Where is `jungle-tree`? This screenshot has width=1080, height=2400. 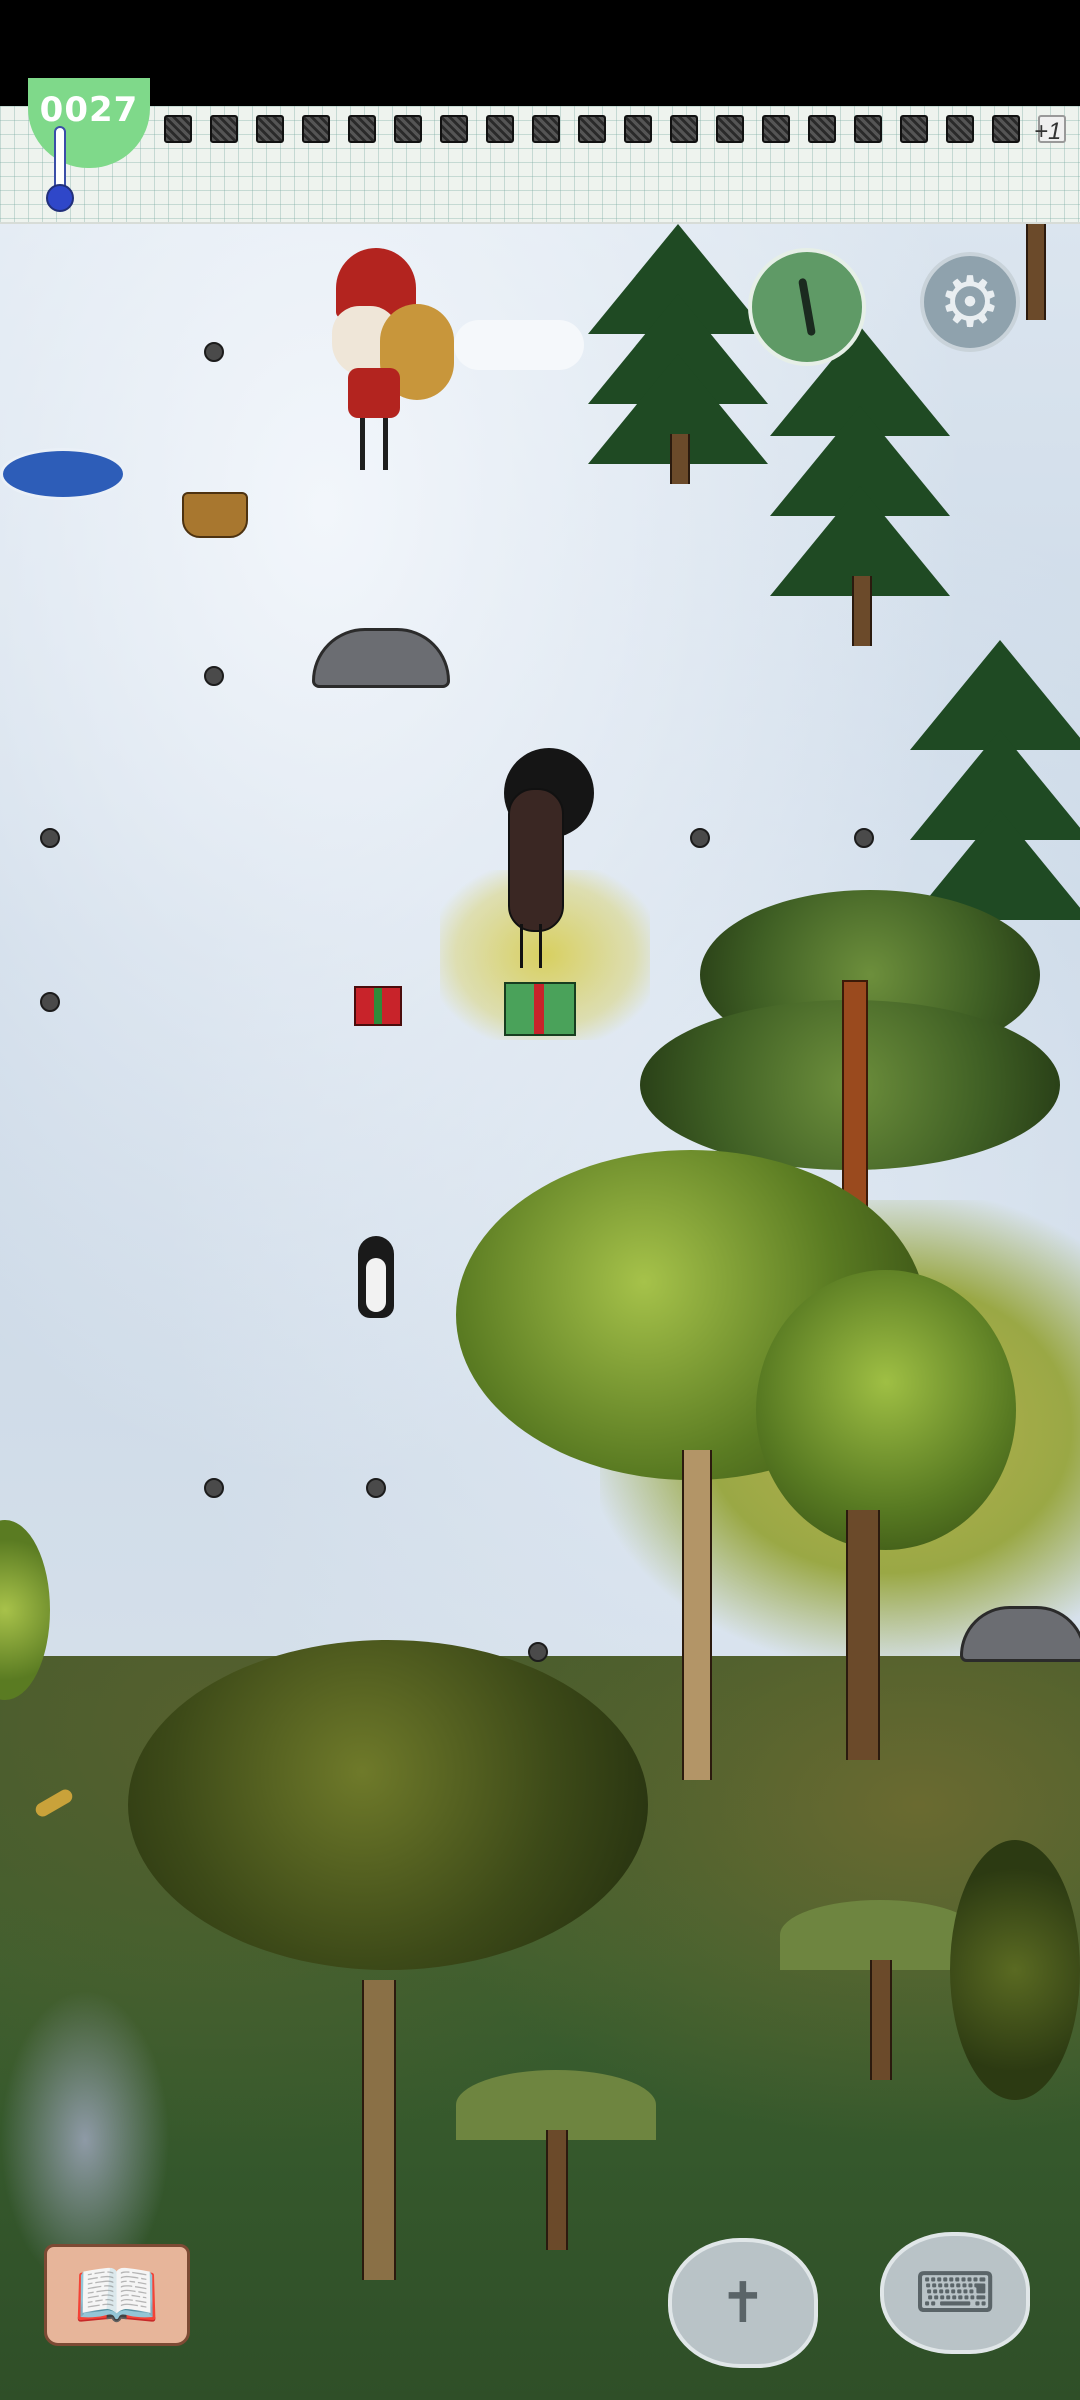 jungle-tree is located at coordinates (1015, 1970).